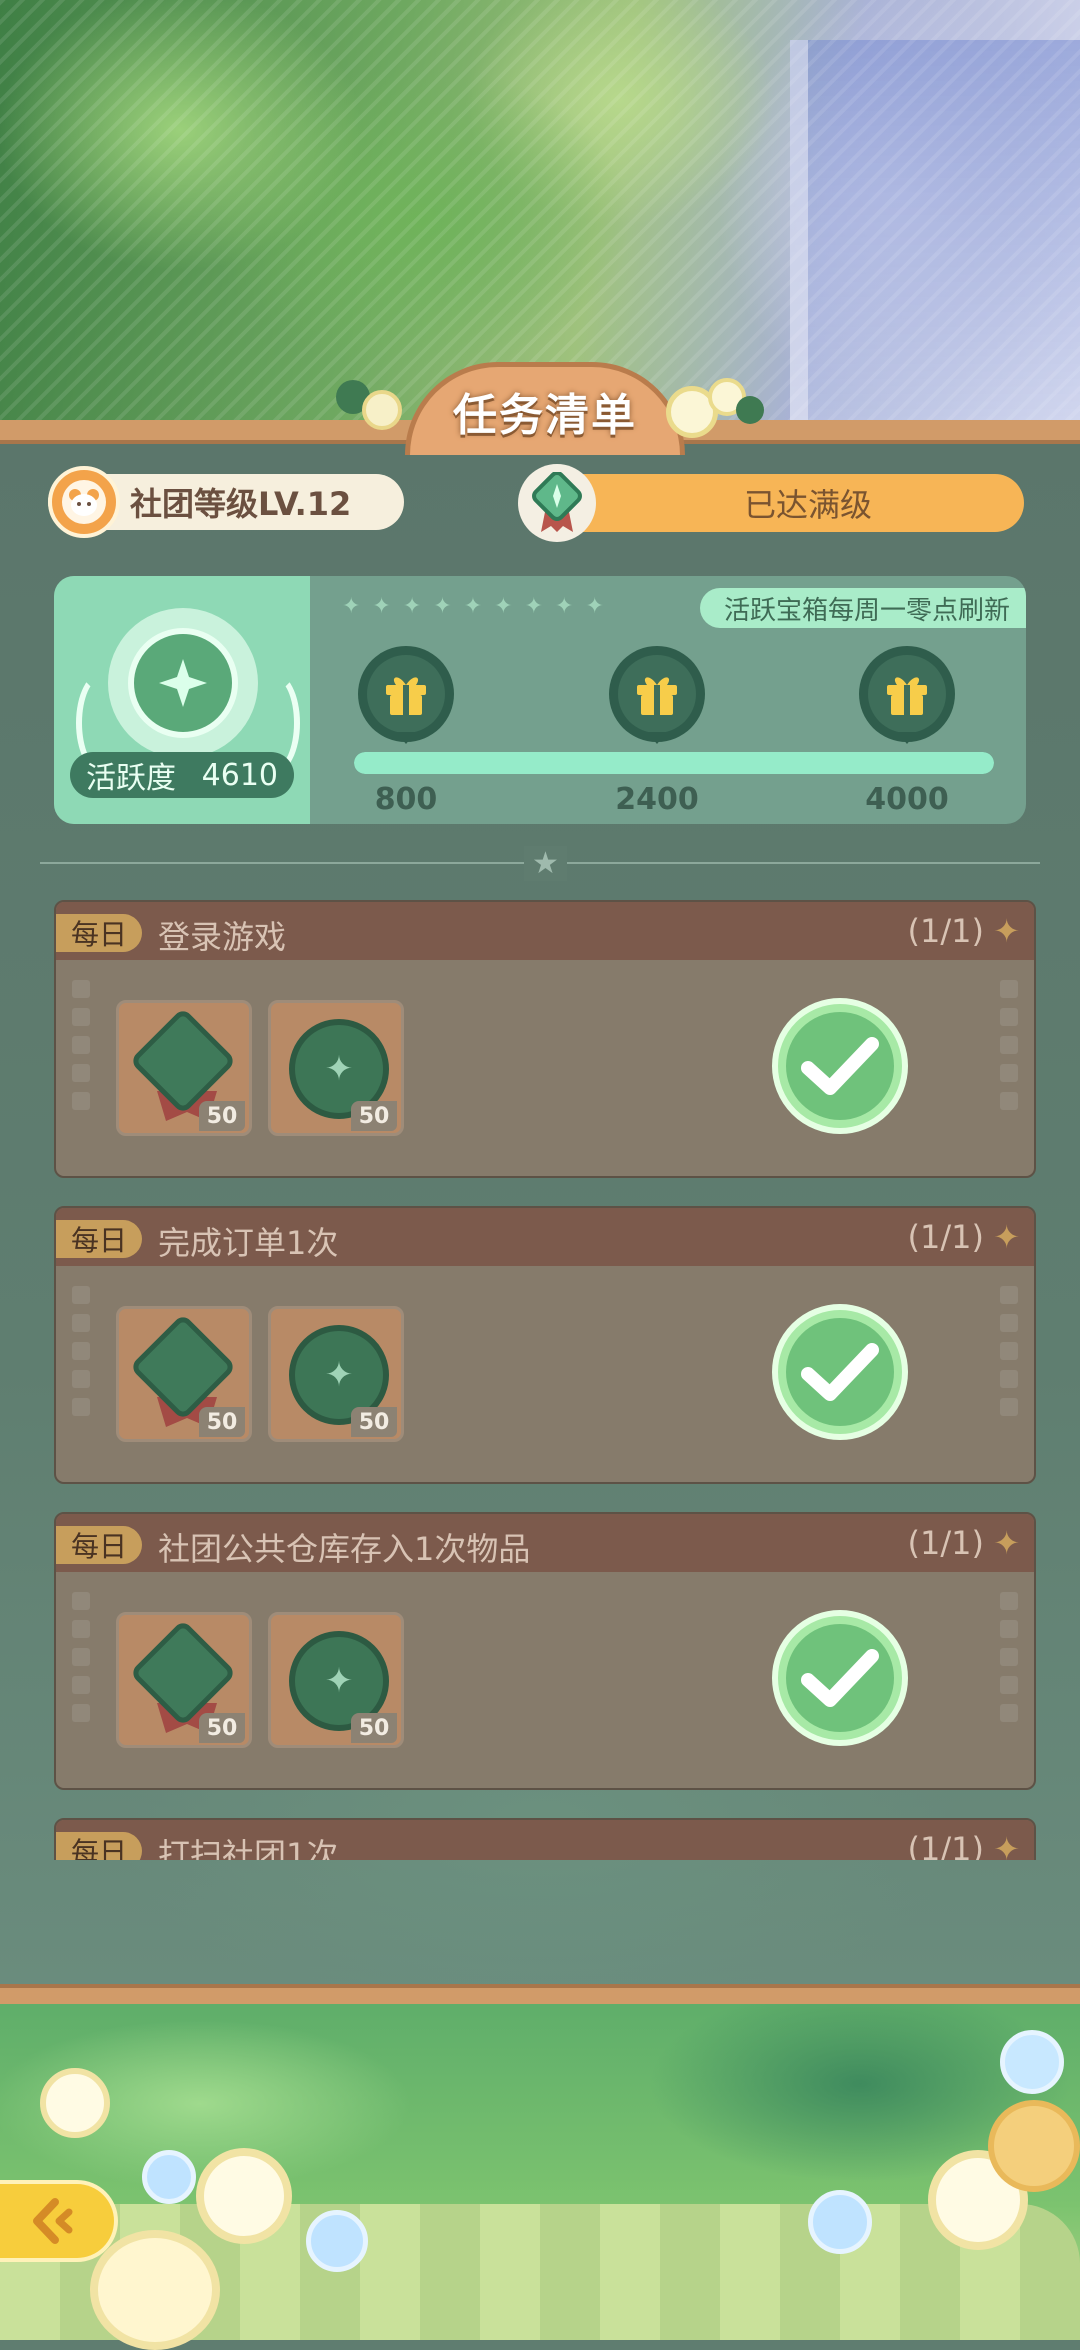 The height and width of the screenshot is (2350, 1080). What do you see at coordinates (545, 1237) in the screenshot?
I see `task-header: 每日 完成订单1次 (1/1) ✦` at bounding box center [545, 1237].